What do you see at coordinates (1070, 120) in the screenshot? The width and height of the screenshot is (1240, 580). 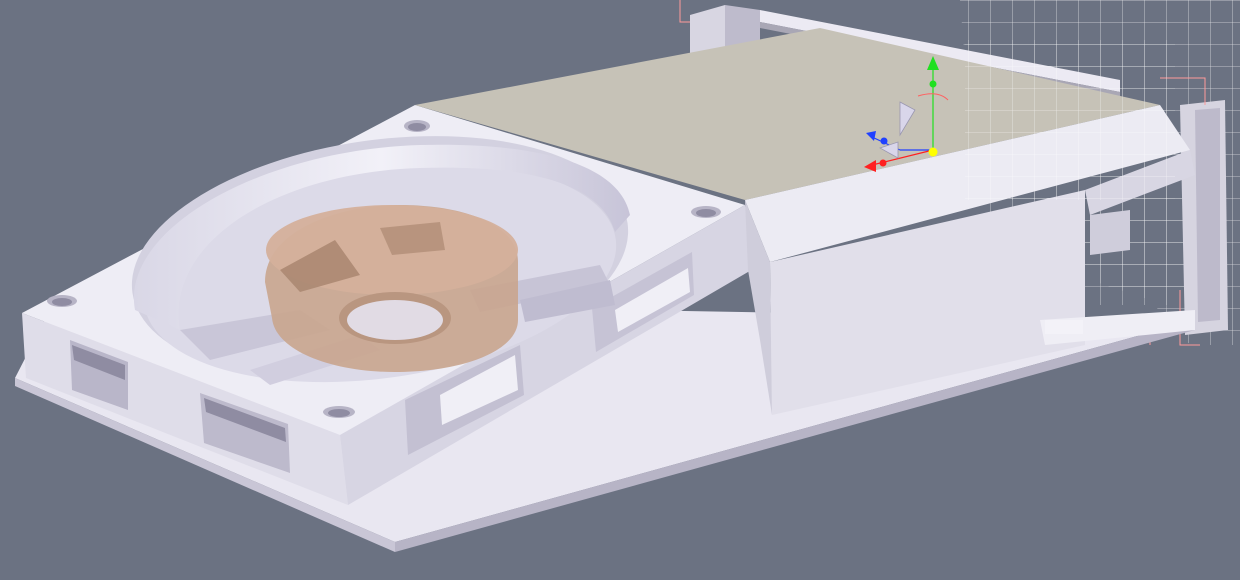 I see `wireframe-overlay` at bounding box center [1070, 120].